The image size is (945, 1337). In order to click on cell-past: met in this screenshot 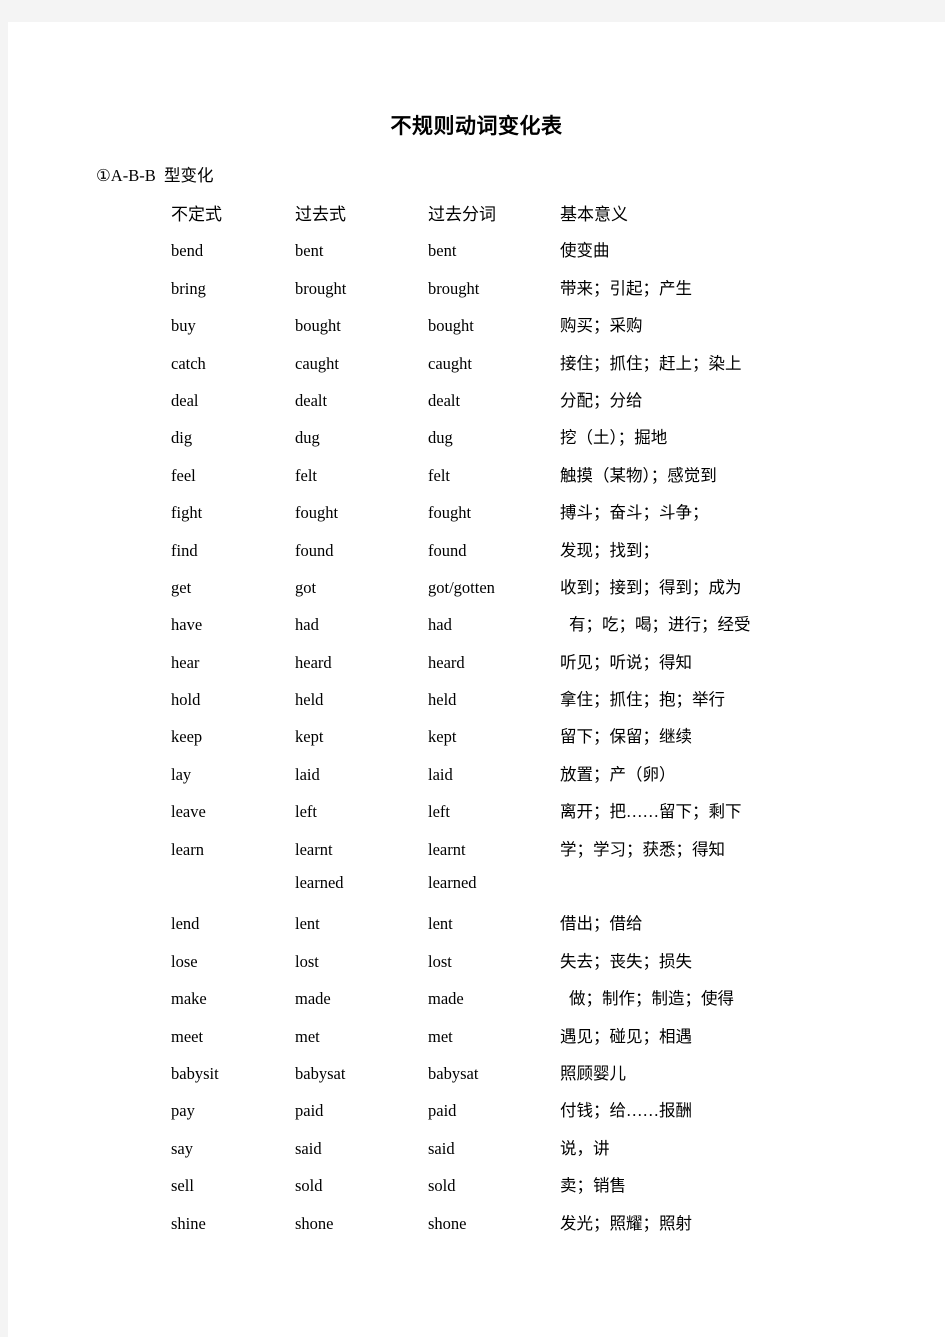, I will do `click(307, 1036)`.